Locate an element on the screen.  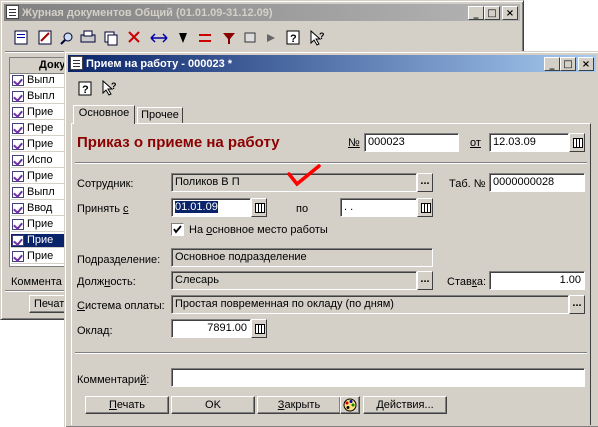
palette-button is located at coordinates (350, 405).